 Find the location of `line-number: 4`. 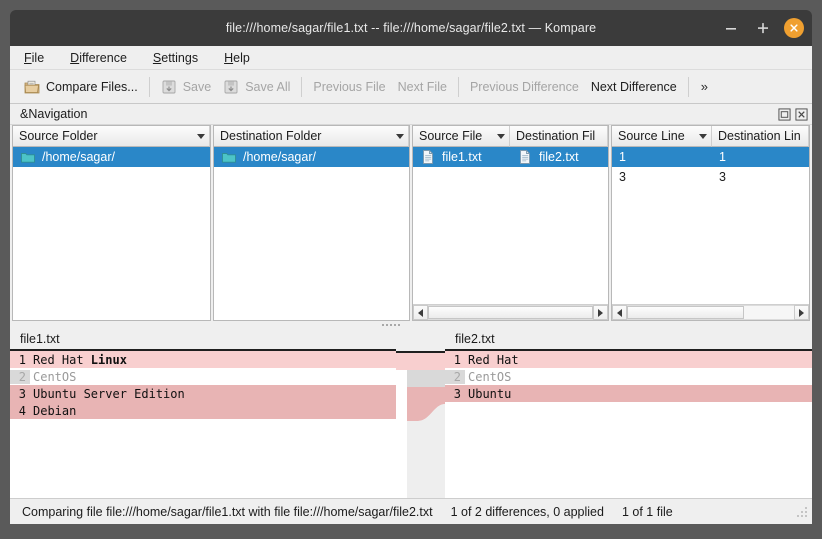

line-number: 4 is located at coordinates (22, 410).